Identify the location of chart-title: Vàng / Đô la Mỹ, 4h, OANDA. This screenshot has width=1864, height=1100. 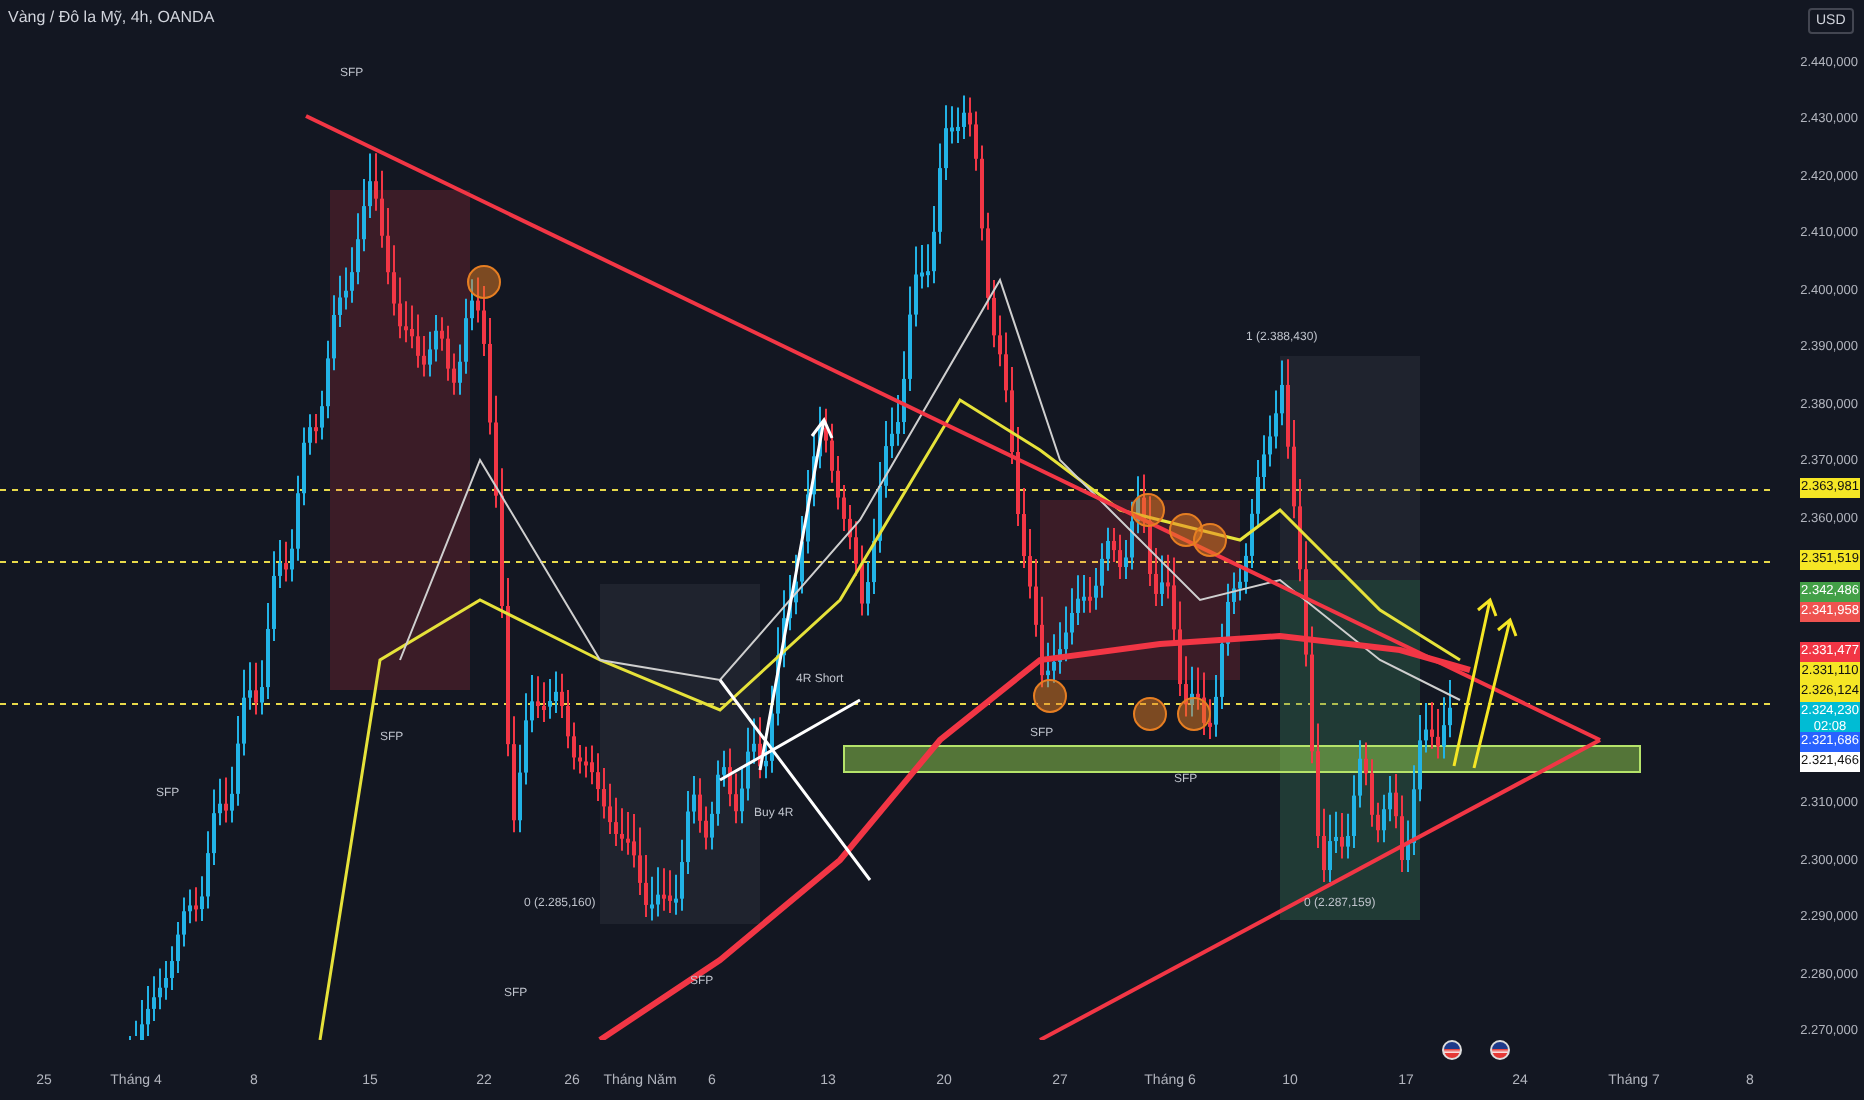
(111, 17).